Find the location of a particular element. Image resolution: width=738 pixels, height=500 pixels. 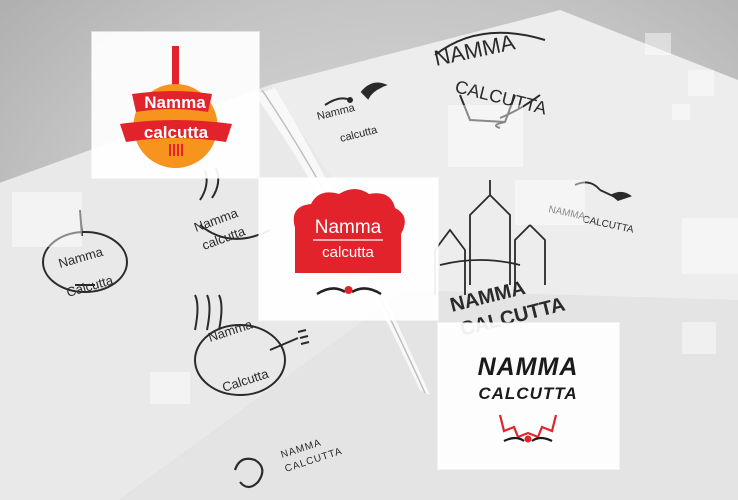

mustache-left is located at coordinates (331, 291).